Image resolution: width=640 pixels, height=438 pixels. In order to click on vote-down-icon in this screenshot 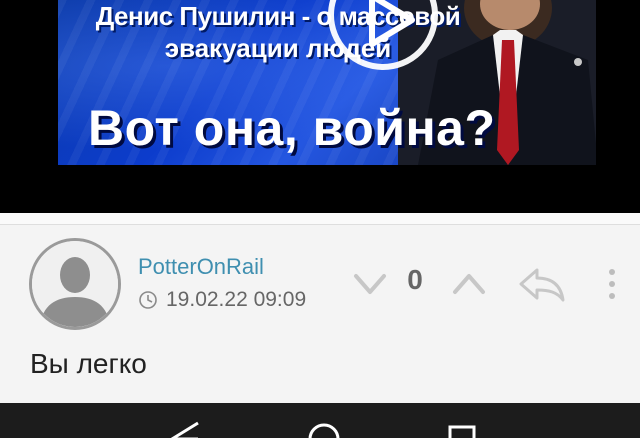, I will do `click(370, 284)`.